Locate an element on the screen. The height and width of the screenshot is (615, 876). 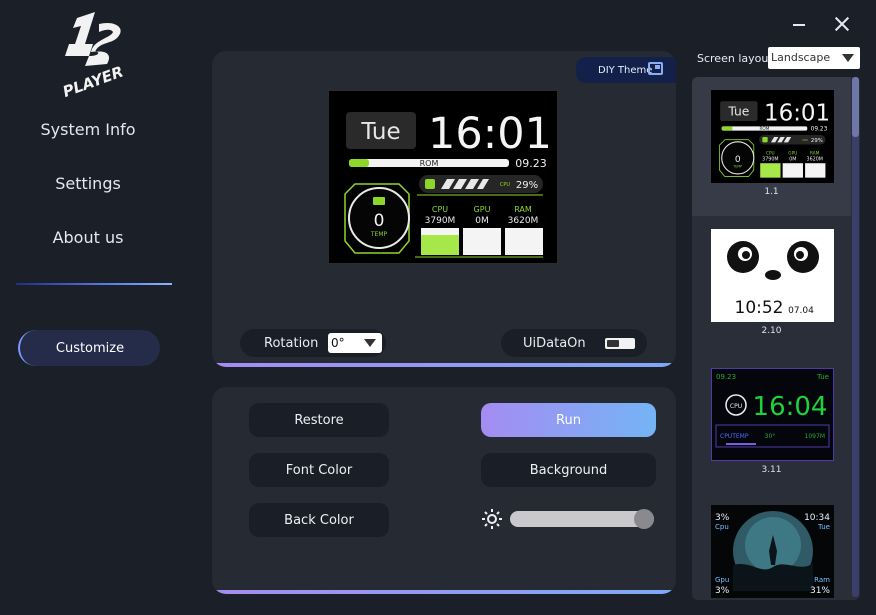
brightness-slider-knob is located at coordinates (643, 519).